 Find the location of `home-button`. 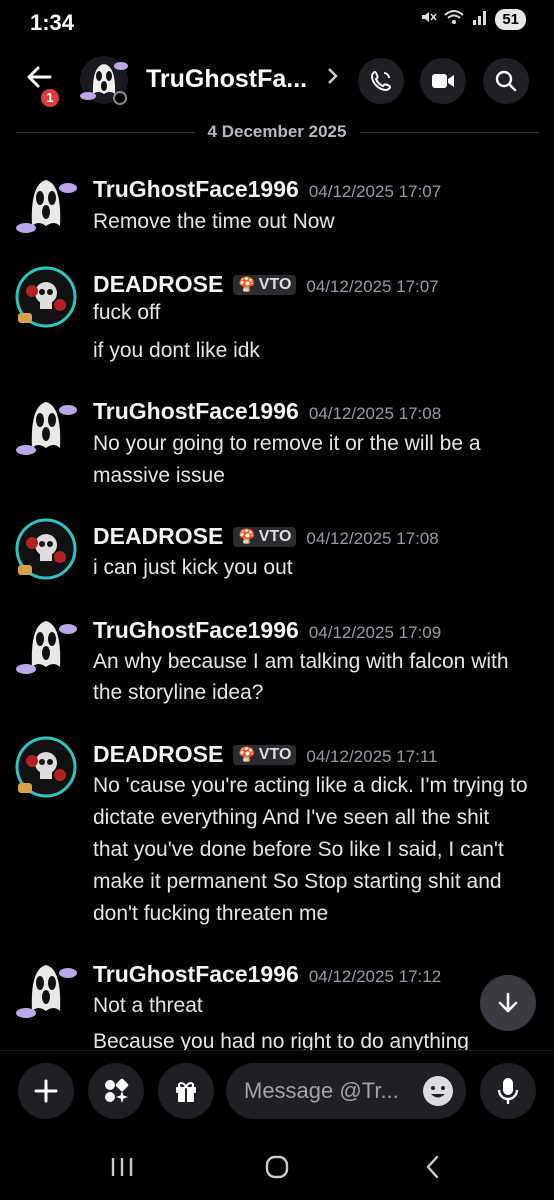

home-button is located at coordinates (277, 1167).